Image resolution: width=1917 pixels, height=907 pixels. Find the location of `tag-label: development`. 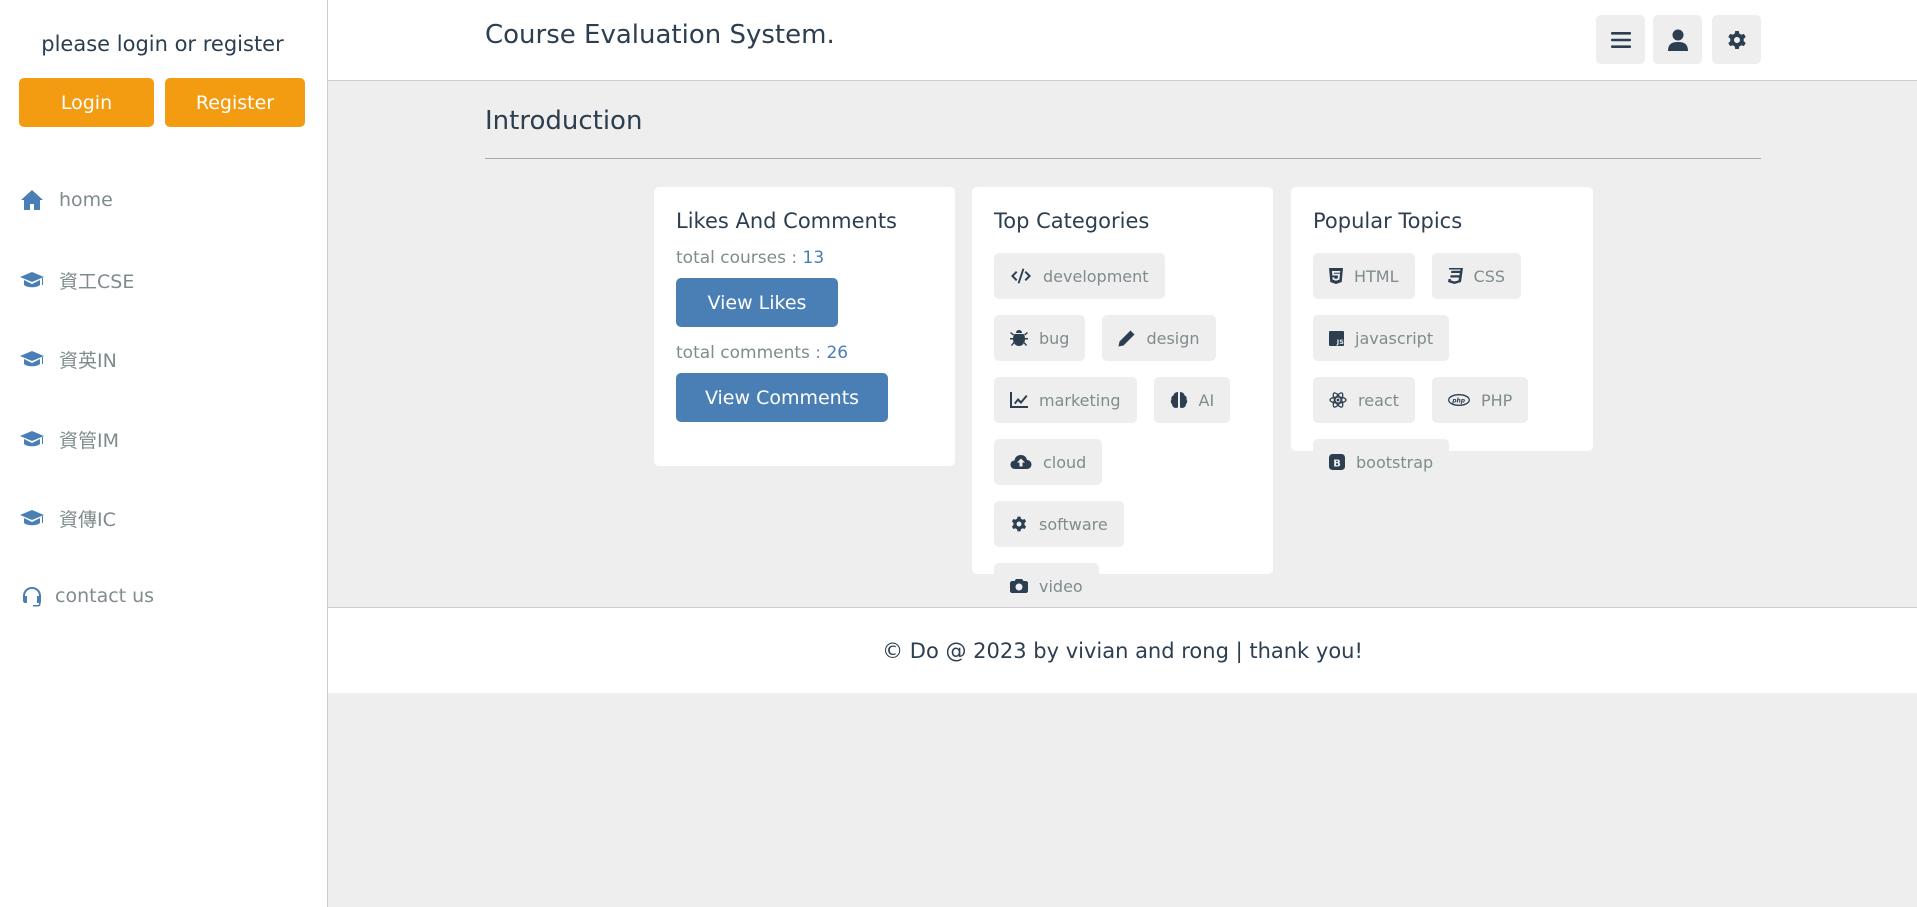

tag-label: development is located at coordinates (1096, 276).